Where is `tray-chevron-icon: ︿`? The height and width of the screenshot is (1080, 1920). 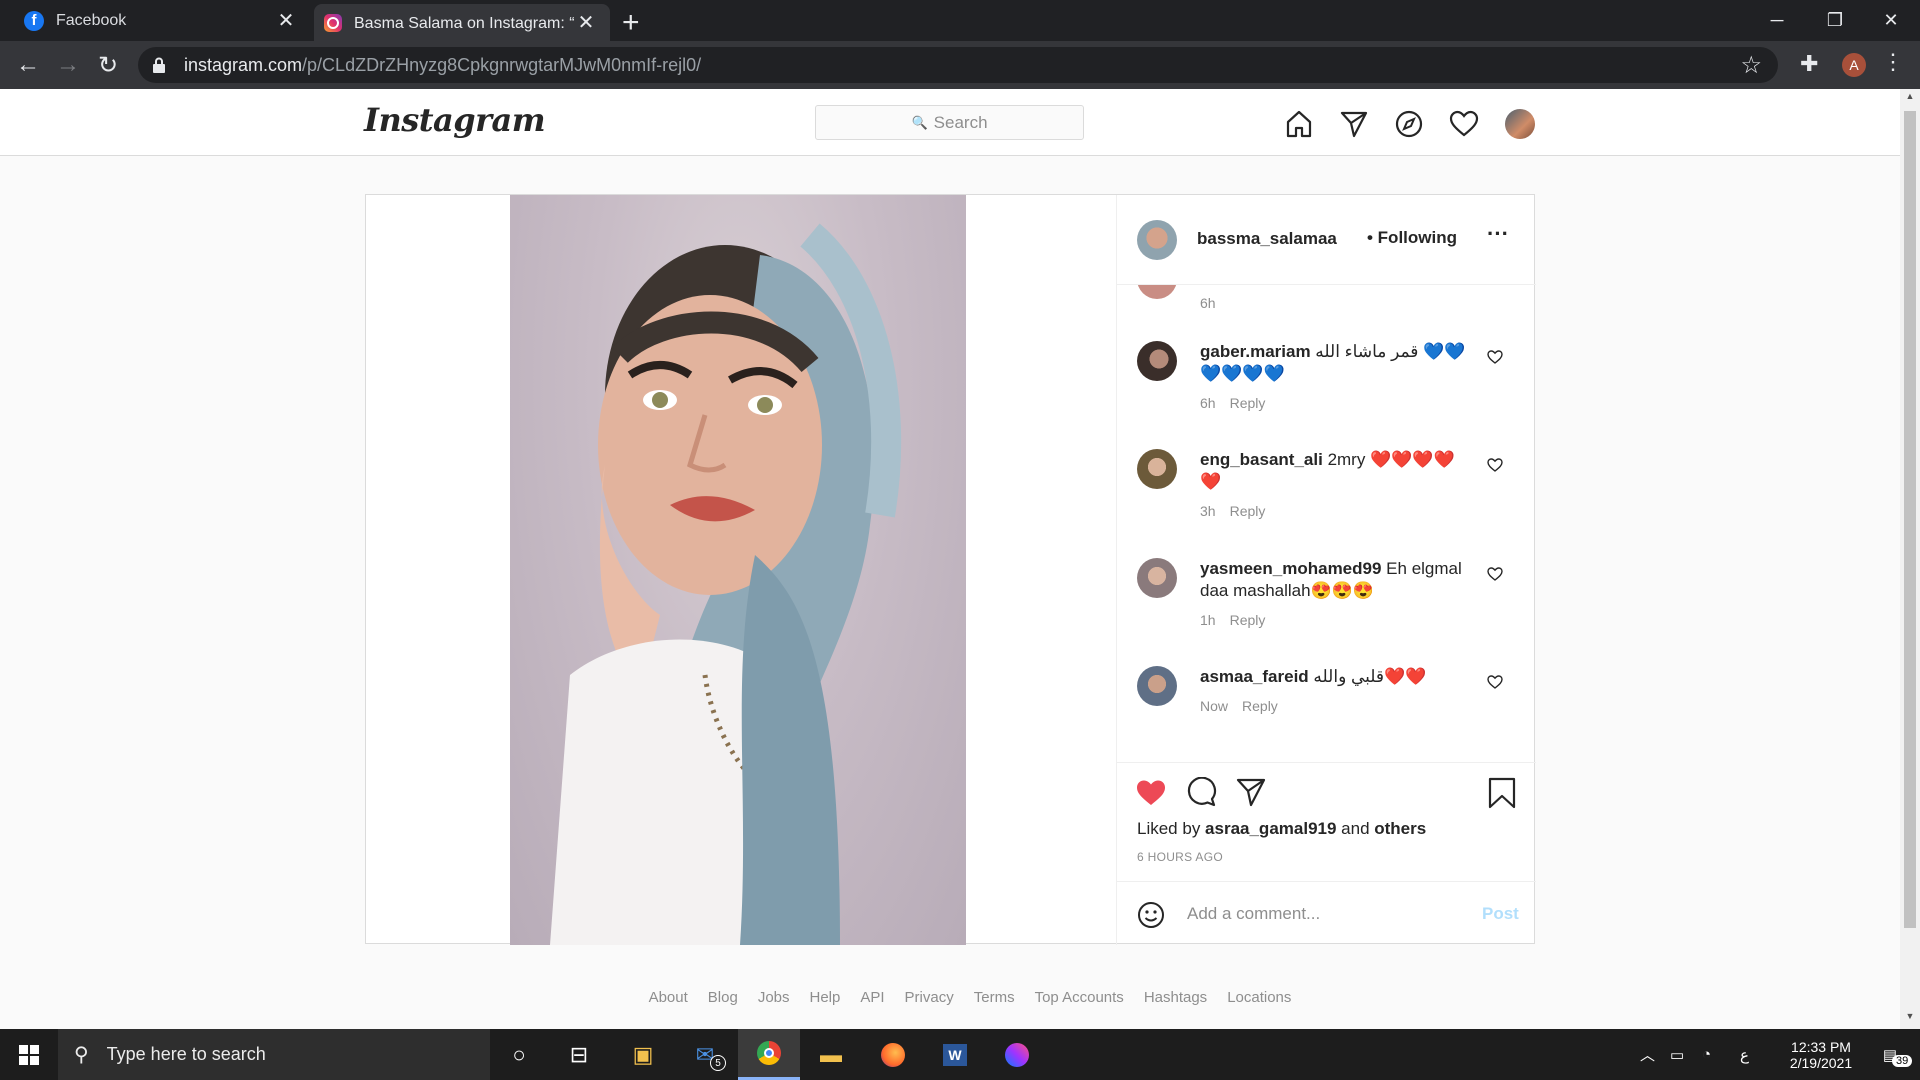
tray-chevron-icon: ︿ is located at coordinates (1647, 1054).